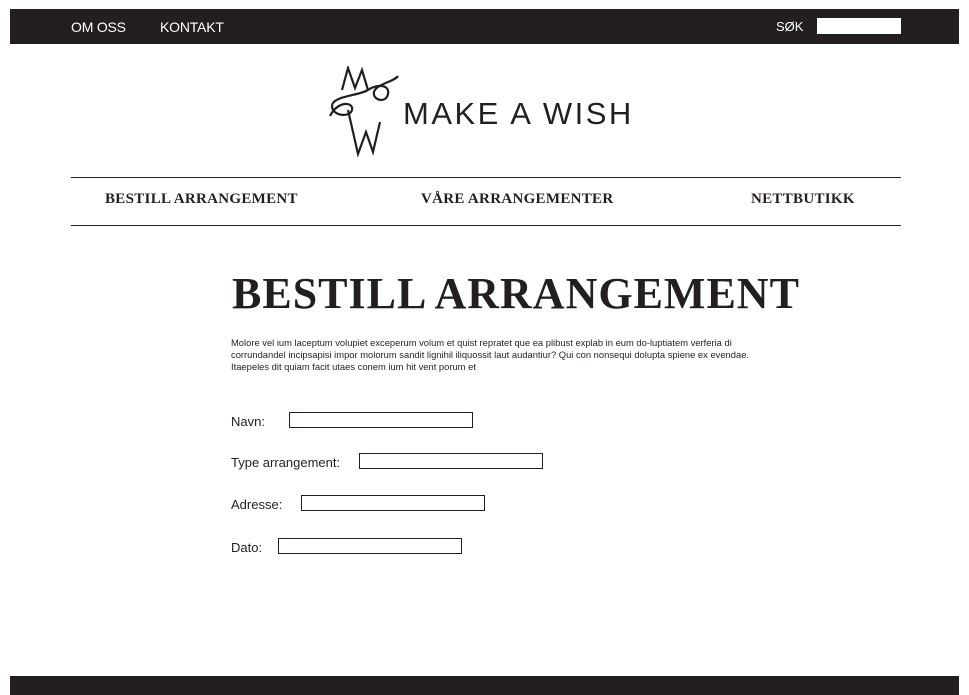 This screenshot has width=969, height=695. Describe the element at coordinates (192, 27) in the screenshot. I see `topbar-link-kontakt: KONTAKT` at that location.